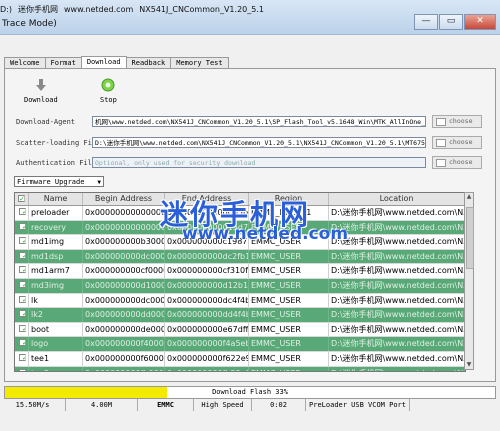 The height and width of the screenshot is (431, 500). Describe the element at coordinates (358, 405) in the screenshot. I see `status-port: PreLoader USB VCOM Port` at that location.